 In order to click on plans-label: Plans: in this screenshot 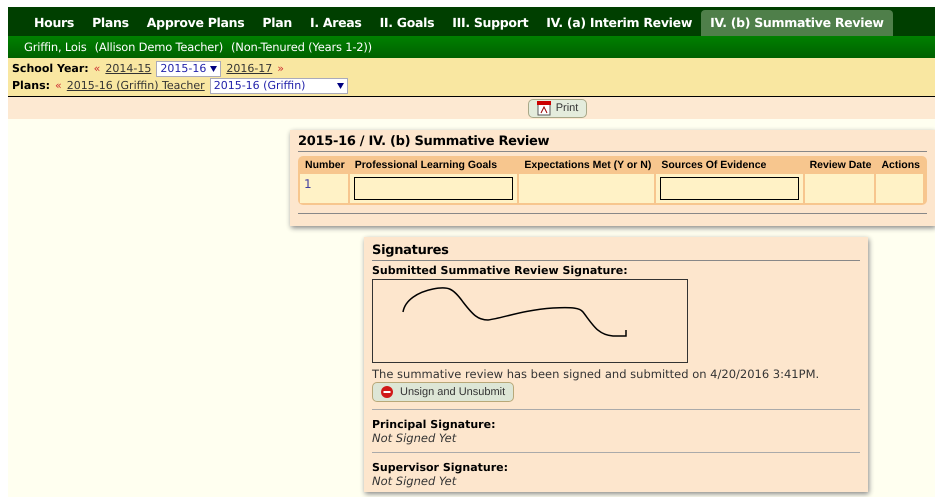, I will do `click(31, 85)`.